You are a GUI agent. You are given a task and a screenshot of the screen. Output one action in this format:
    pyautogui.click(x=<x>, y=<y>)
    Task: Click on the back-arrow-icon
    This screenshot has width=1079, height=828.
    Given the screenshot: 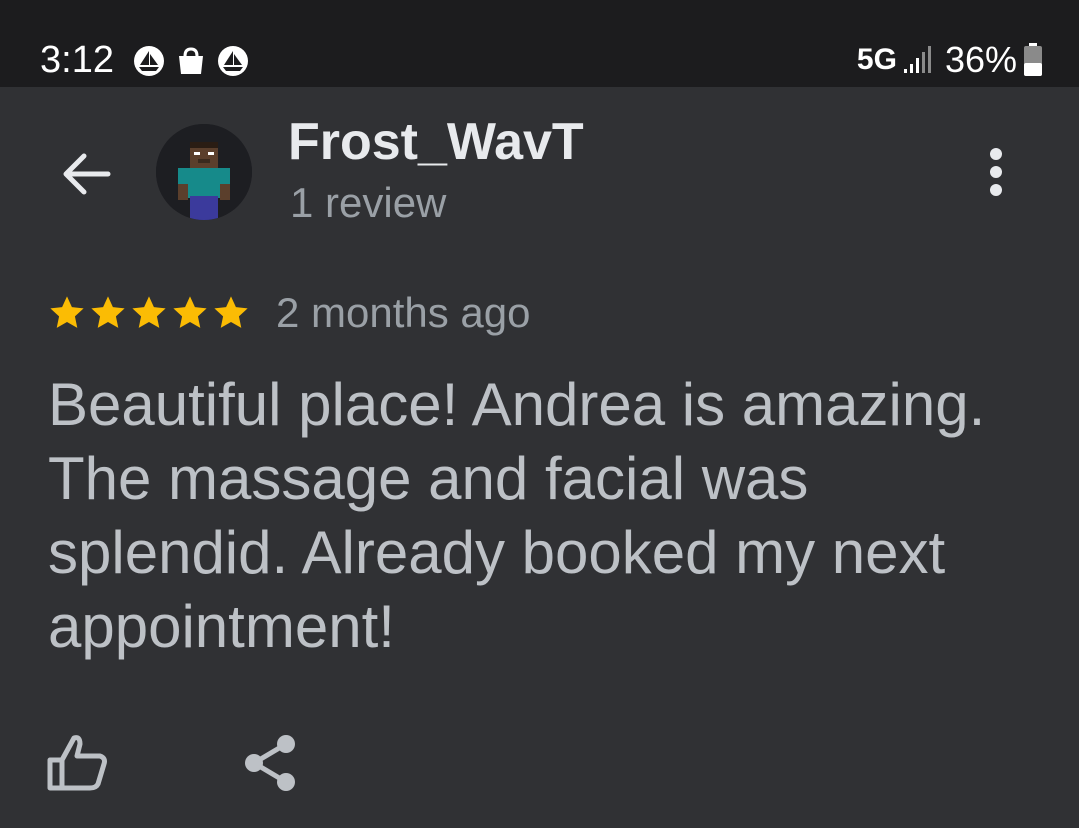 What is the action you would take?
    pyautogui.click(x=87, y=174)
    